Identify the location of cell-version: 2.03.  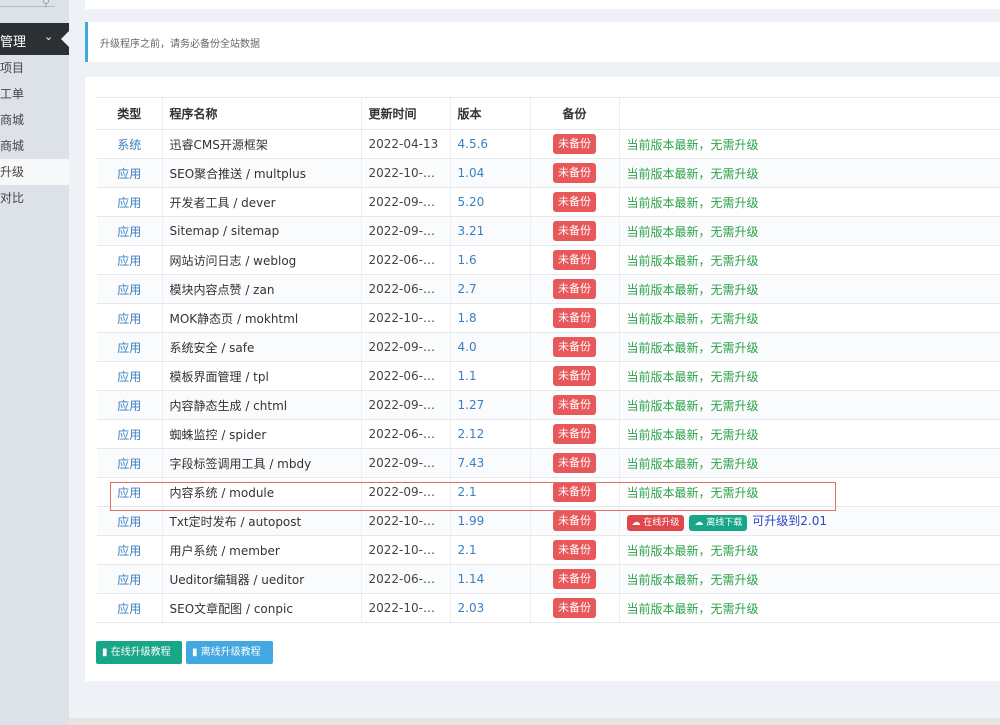
(490, 608).